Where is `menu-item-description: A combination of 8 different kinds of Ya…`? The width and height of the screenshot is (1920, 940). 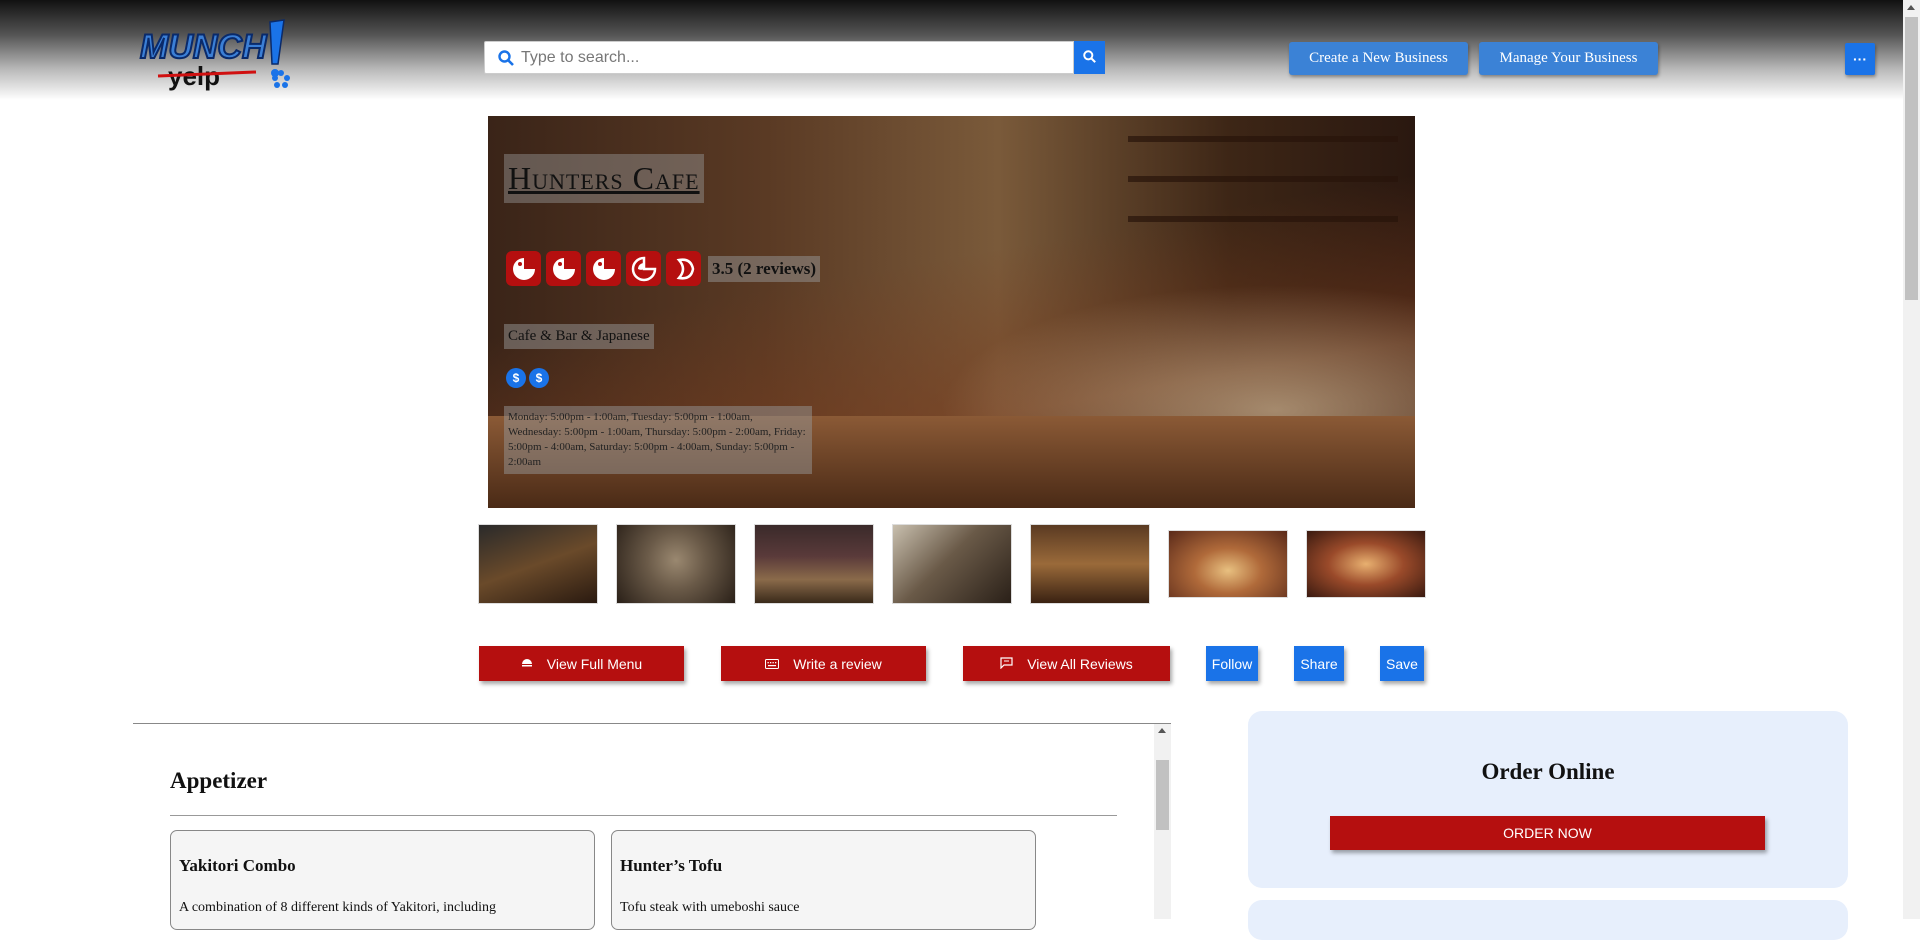
menu-item-description: A combination of 8 different kinds of Ya… is located at coordinates (338, 907).